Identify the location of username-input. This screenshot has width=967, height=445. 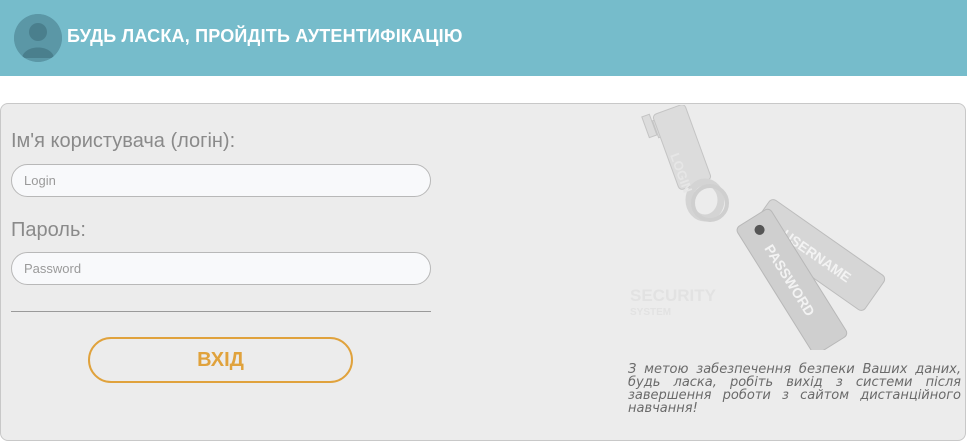
(221, 180).